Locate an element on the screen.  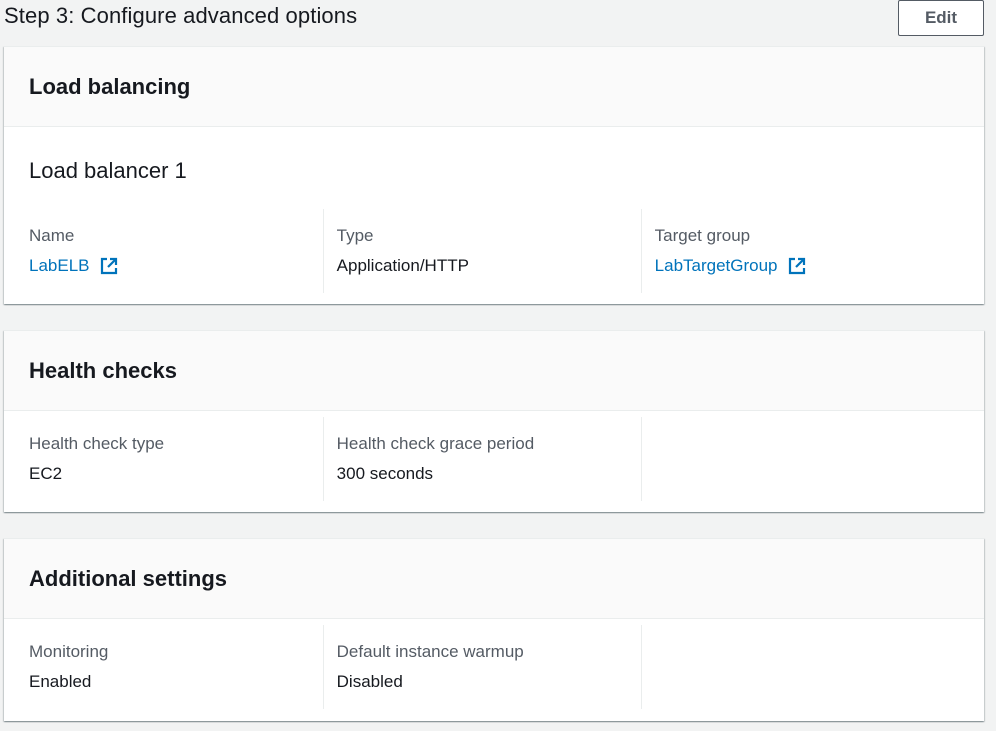
health-checks-title: Health checks is located at coordinates (103, 370).